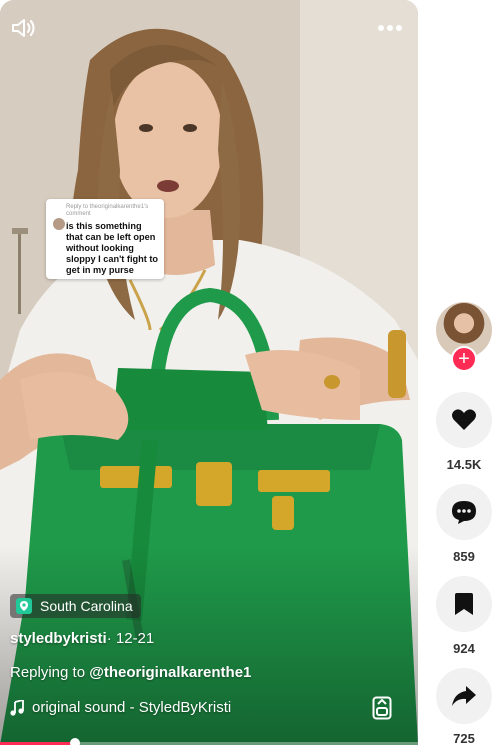 The width and height of the screenshot is (500, 746). I want to click on more-options-button, so click(390, 28).